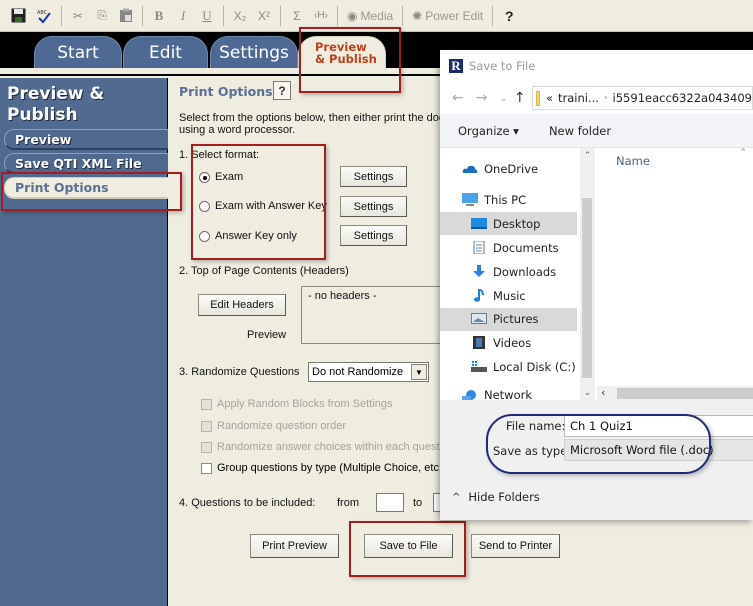  Describe the element at coordinates (482, 98) in the screenshot. I see `forward-arrow-icon: →` at that location.